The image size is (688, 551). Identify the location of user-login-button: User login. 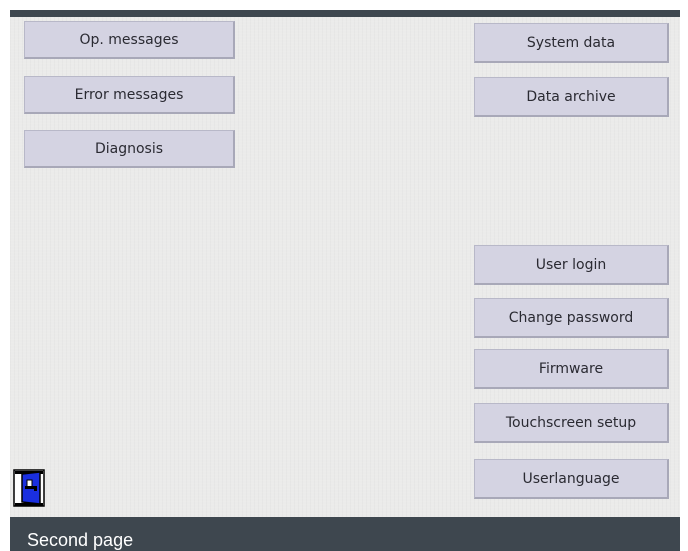
(571, 265).